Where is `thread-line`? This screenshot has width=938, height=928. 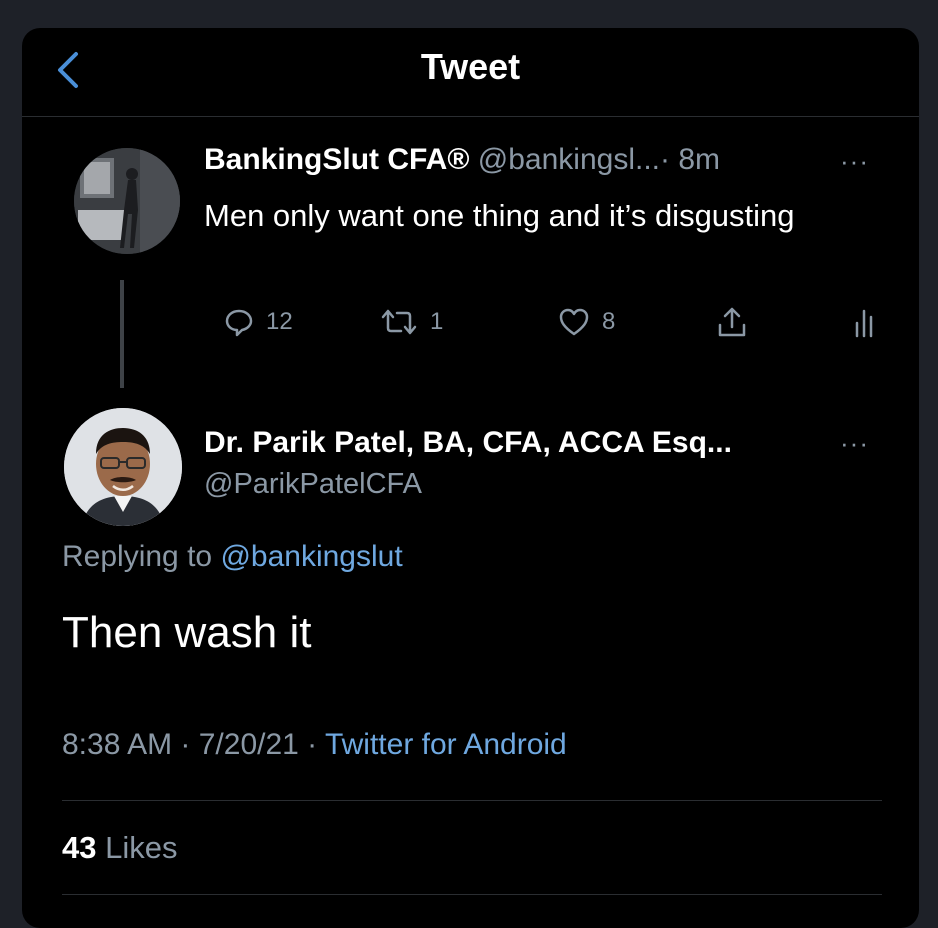
thread-line is located at coordinates (122, 334).